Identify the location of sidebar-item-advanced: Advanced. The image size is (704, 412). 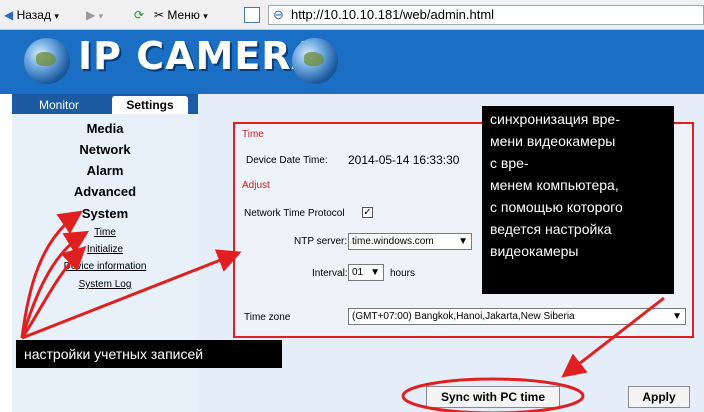
(105, 191).